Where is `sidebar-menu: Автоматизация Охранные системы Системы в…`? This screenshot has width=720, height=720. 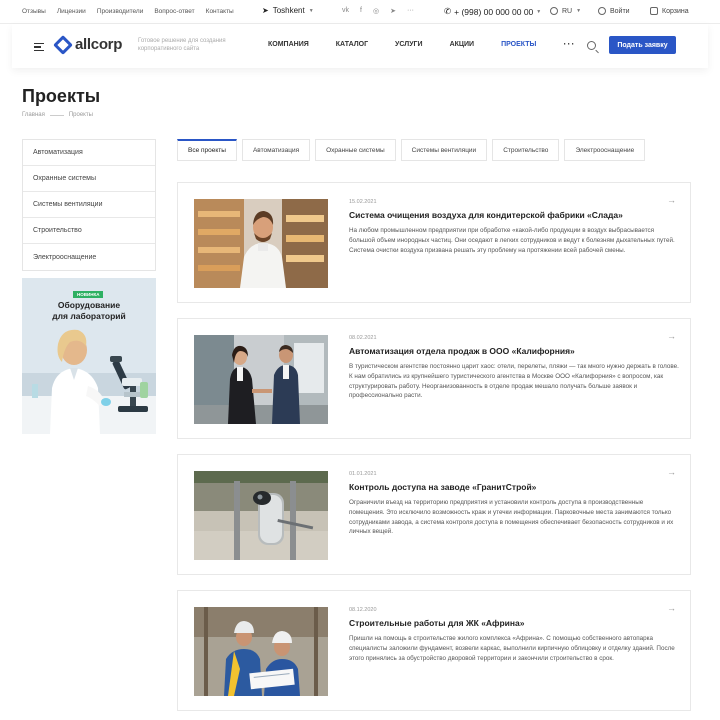
sidebar-menu: Автоматизация Охранные системы Системы в… is located at coordinates (89, 205).